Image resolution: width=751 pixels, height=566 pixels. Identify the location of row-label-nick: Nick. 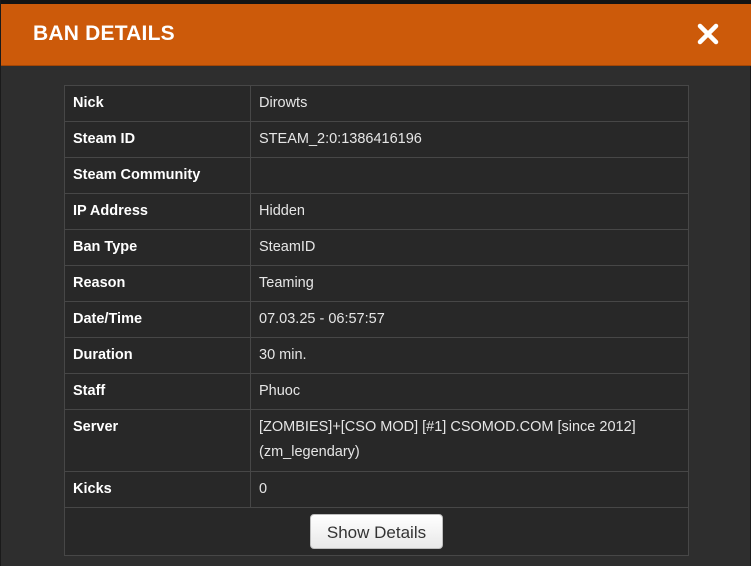
(157, 103).